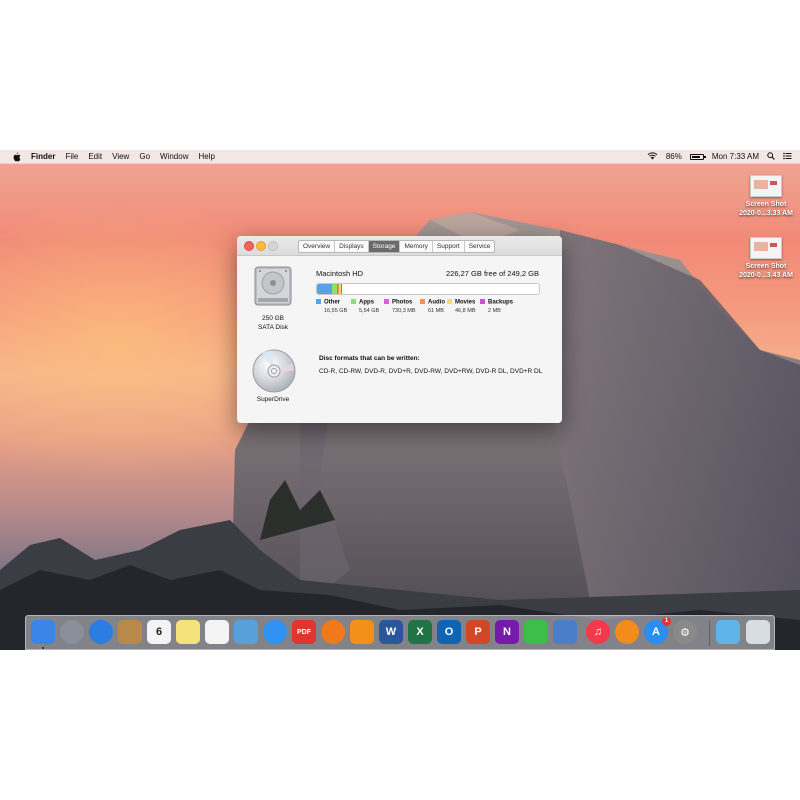 The width and height of the screenshot is (800, 800). I want to click on powerpoint-glyph: P, so click(478, 632).